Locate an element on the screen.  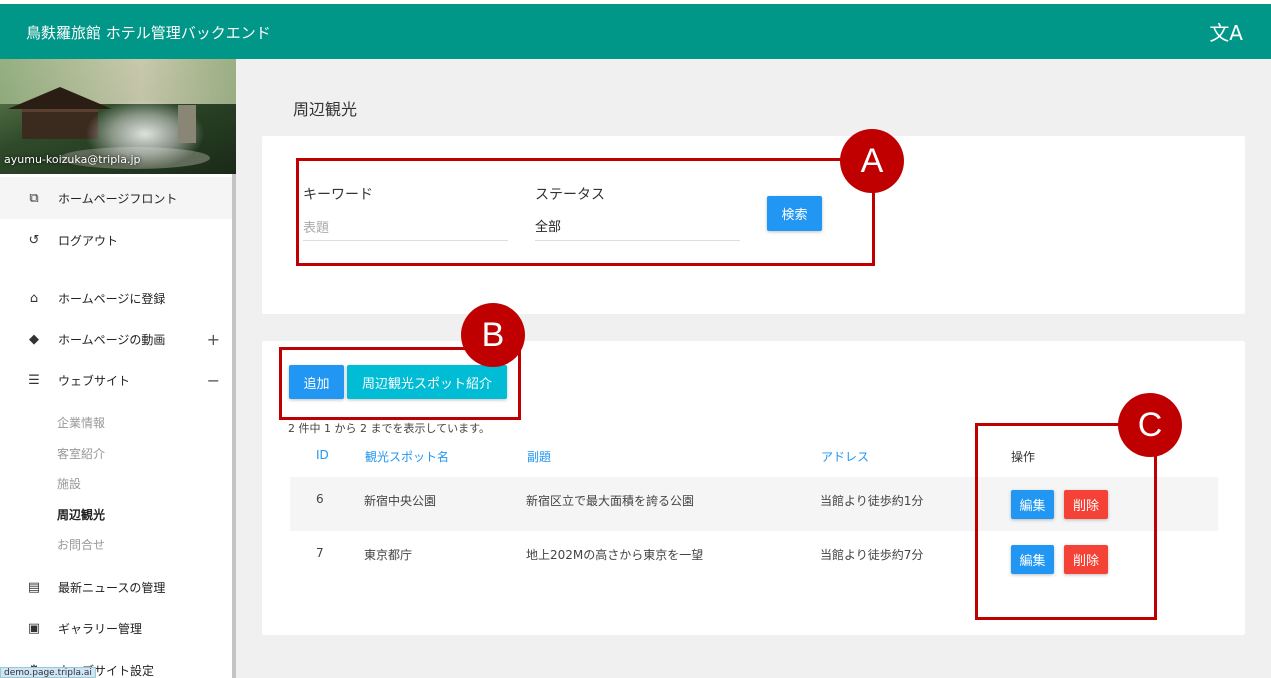
cell-subtitle: 地上202Mの高さから東京を一望 is located at coordinates (615, 555).